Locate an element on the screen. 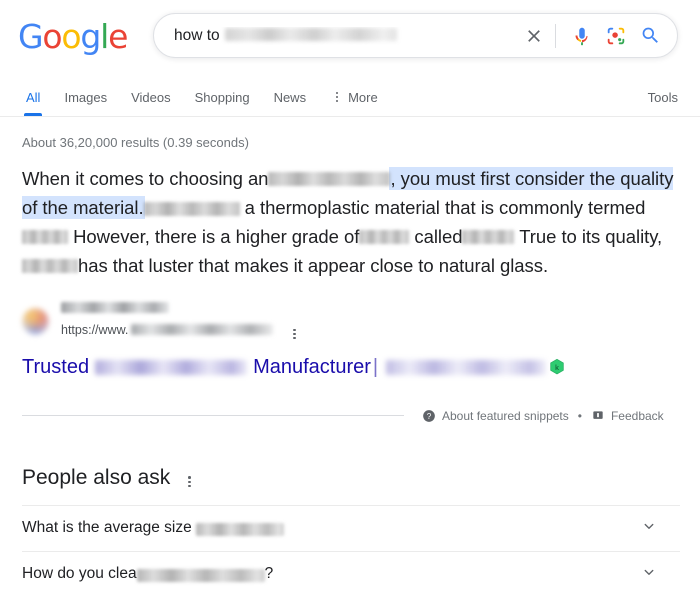 The width and height of the screenshot is (700, 613). tab-all-label: All is located at coordinates (33, 97).